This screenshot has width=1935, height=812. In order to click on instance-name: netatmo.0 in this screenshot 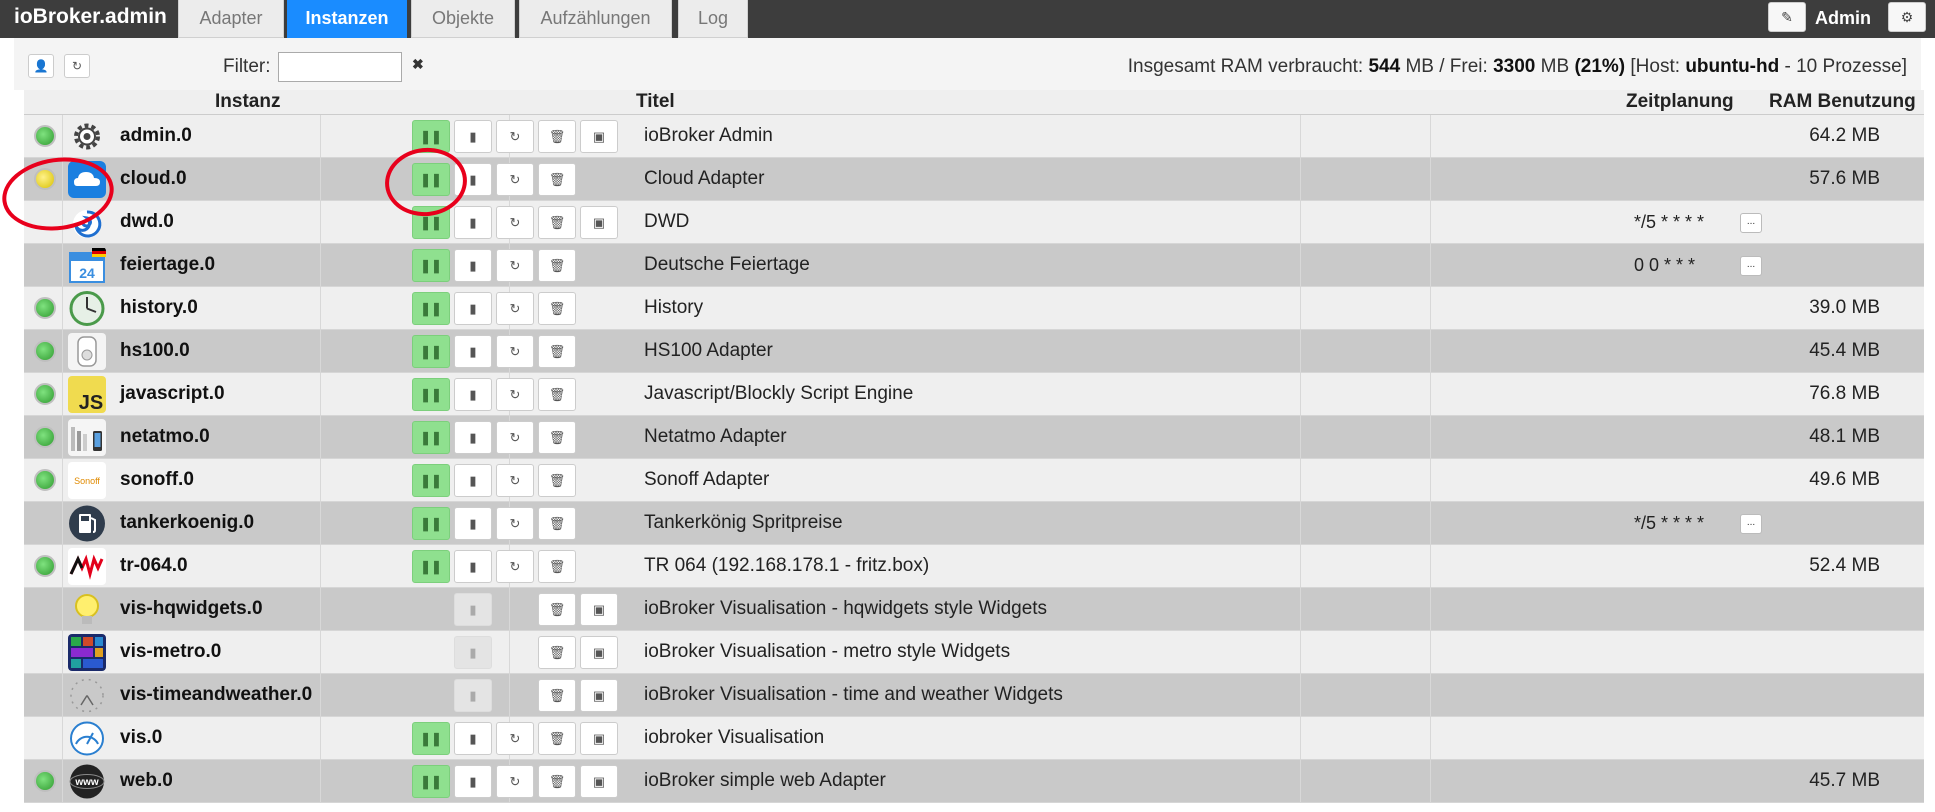, I will do `click(165, 437)`.